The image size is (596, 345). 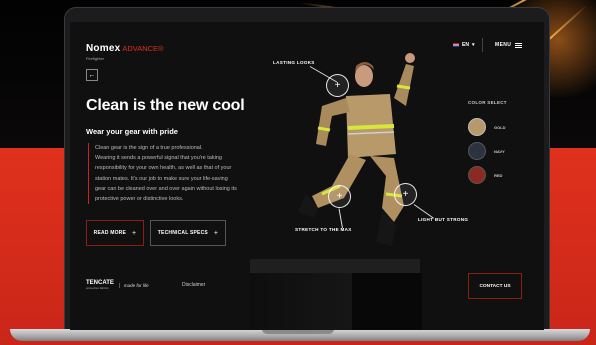 I want to click on tencate-logo: TENCATE protective fabrics made for life, so click(x=117, y=285).